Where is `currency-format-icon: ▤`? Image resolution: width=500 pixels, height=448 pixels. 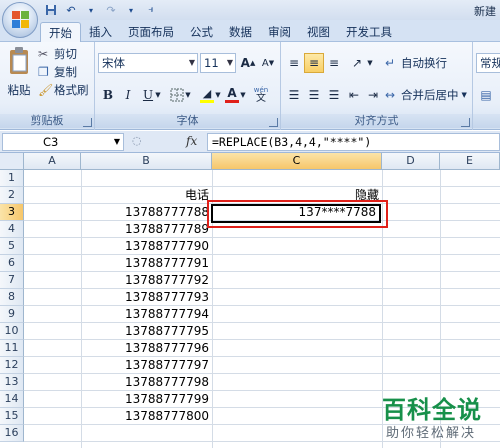 currency-format-icon: ▤ is located at coordinates (486, 95).